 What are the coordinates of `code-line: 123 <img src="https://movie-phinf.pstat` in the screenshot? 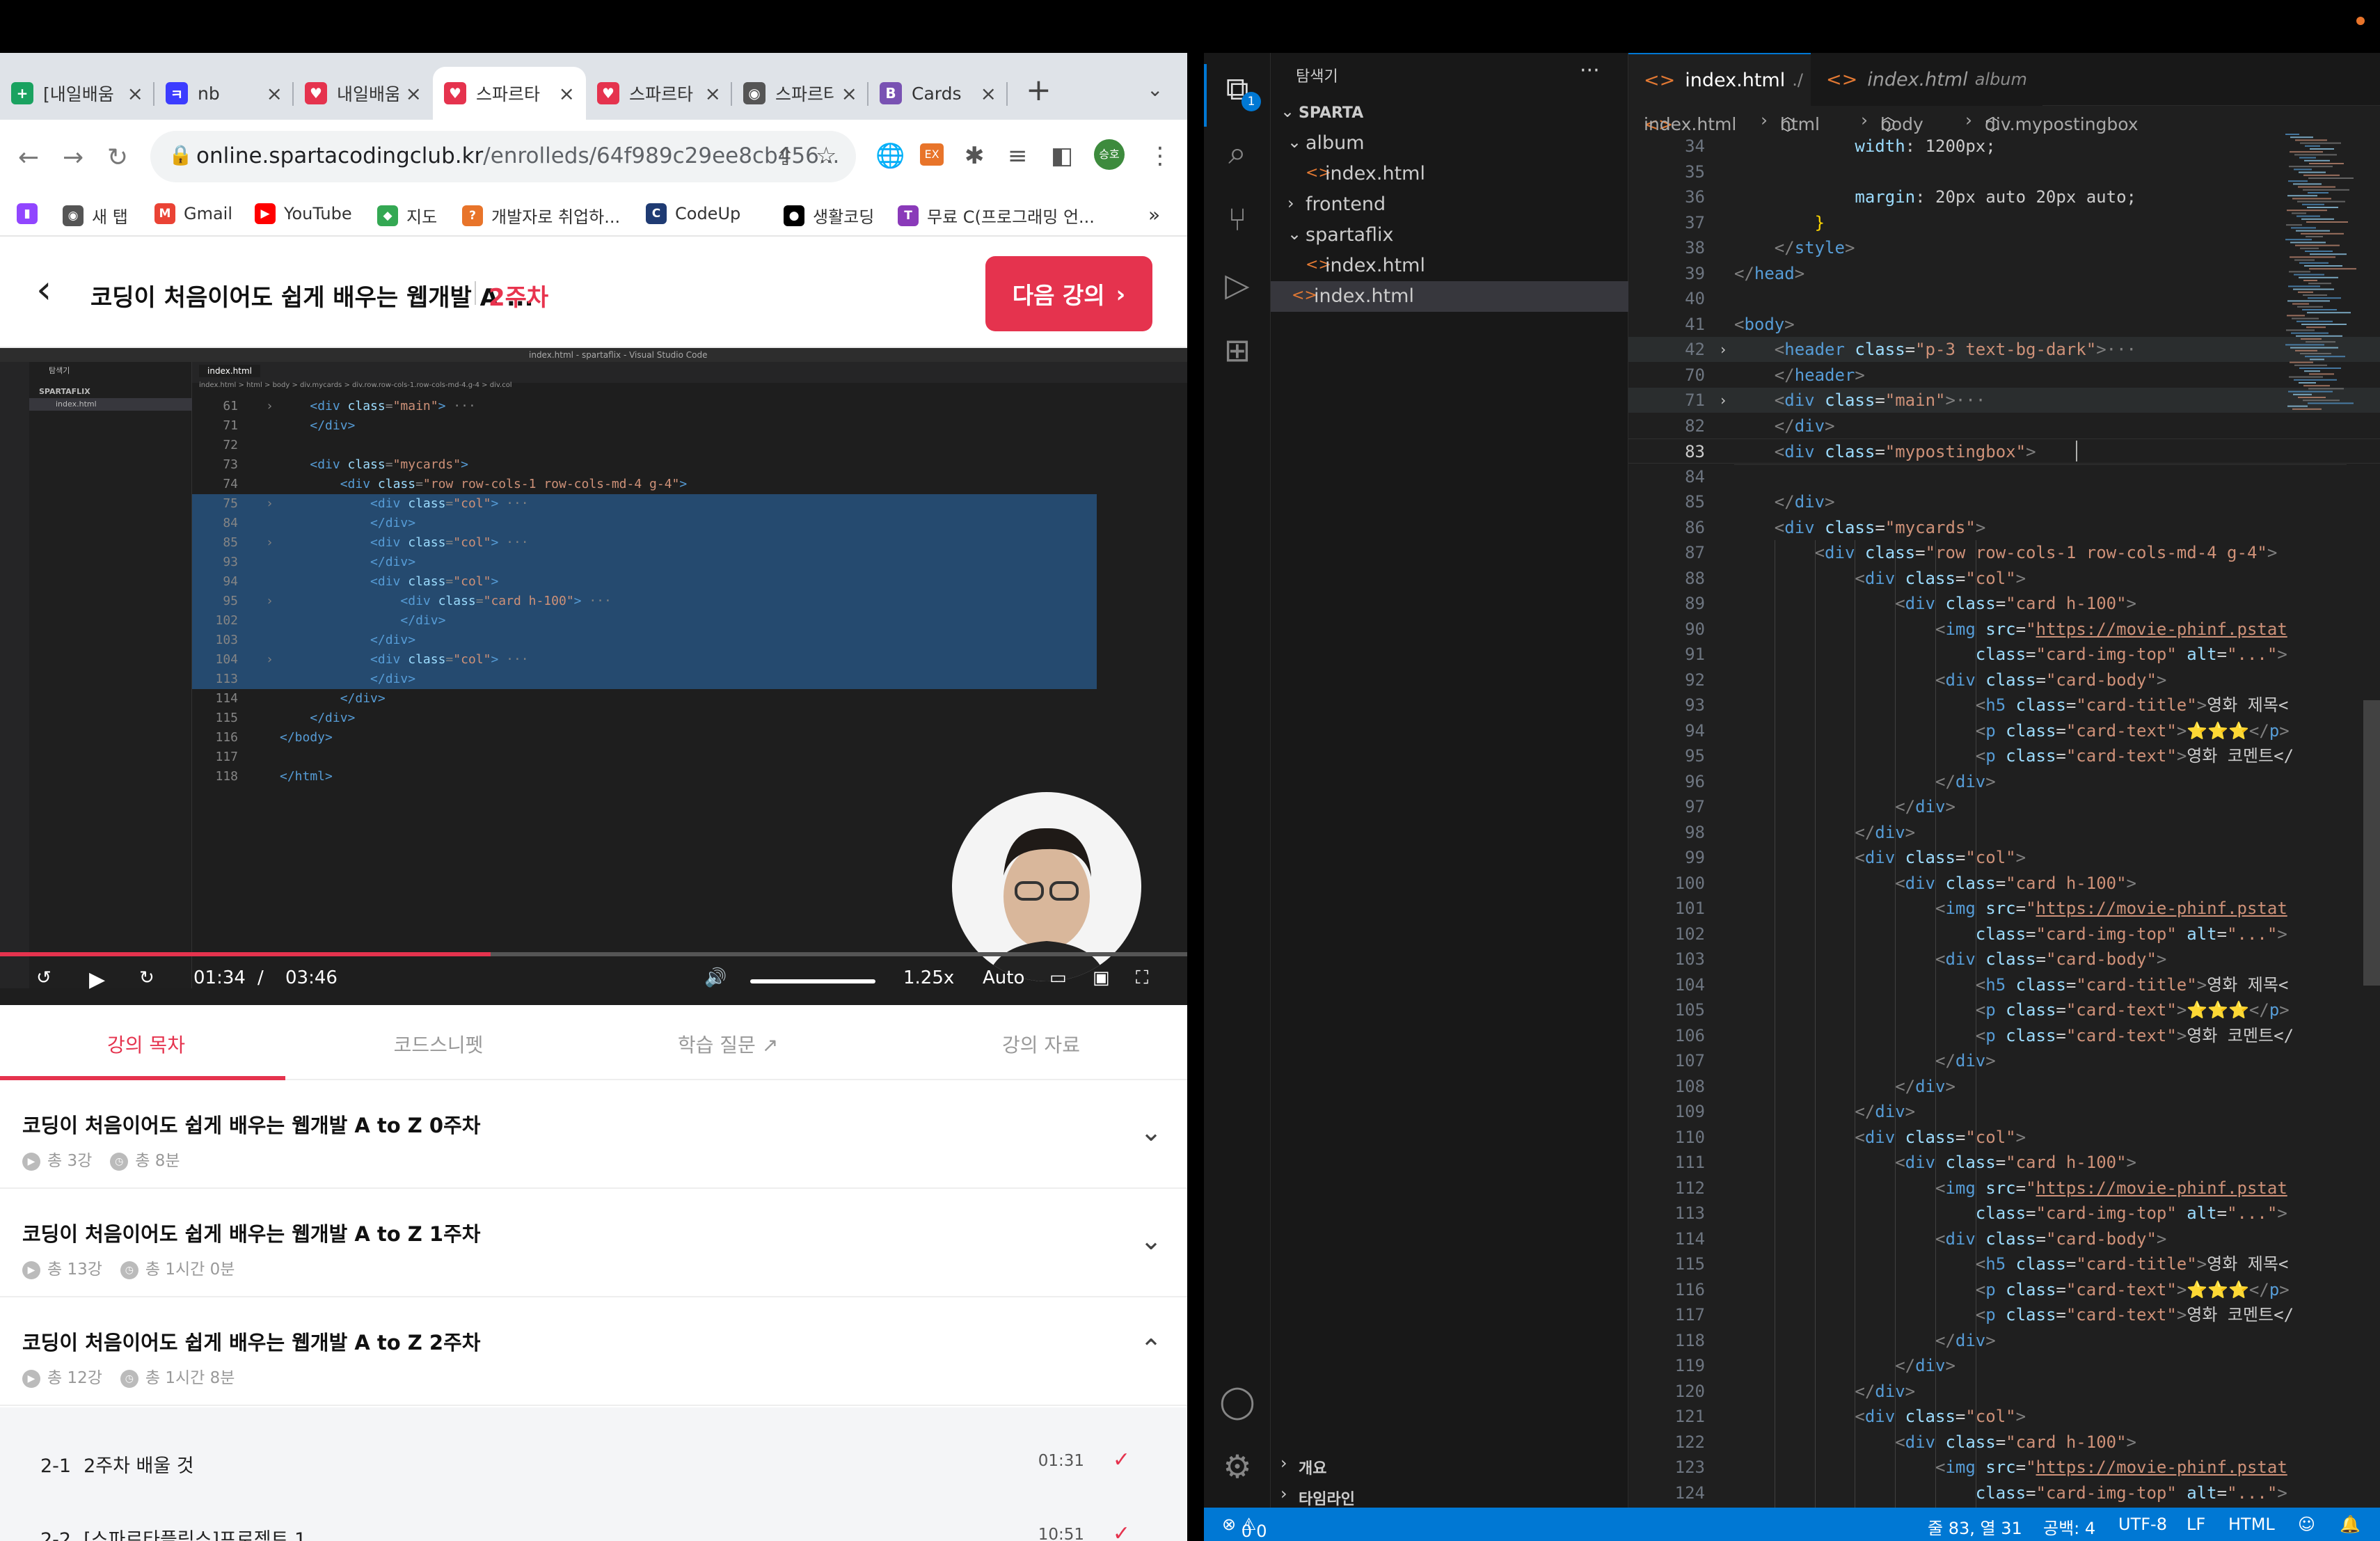 It's located at (2004, 1467).